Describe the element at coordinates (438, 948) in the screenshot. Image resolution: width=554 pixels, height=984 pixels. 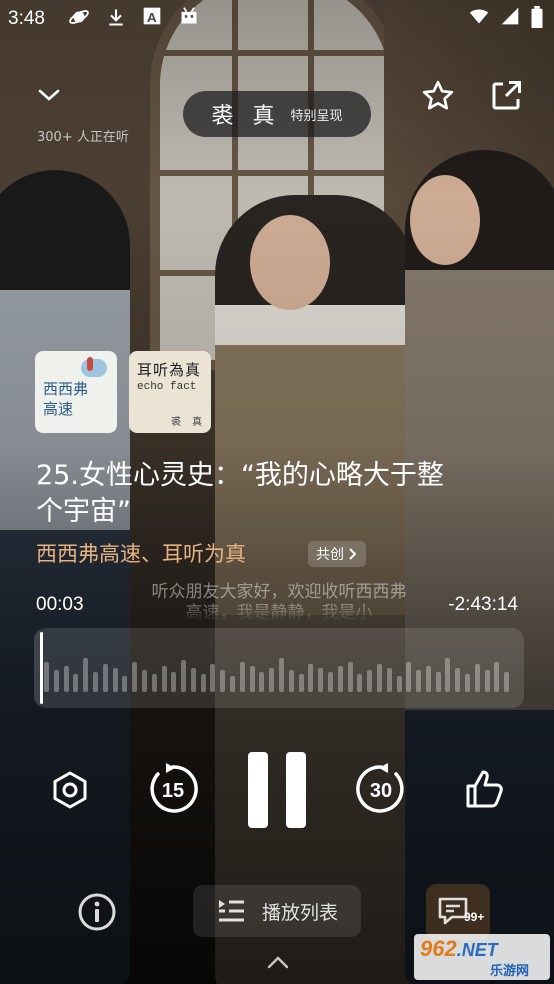
I see `watermark-number: 962` at that location.